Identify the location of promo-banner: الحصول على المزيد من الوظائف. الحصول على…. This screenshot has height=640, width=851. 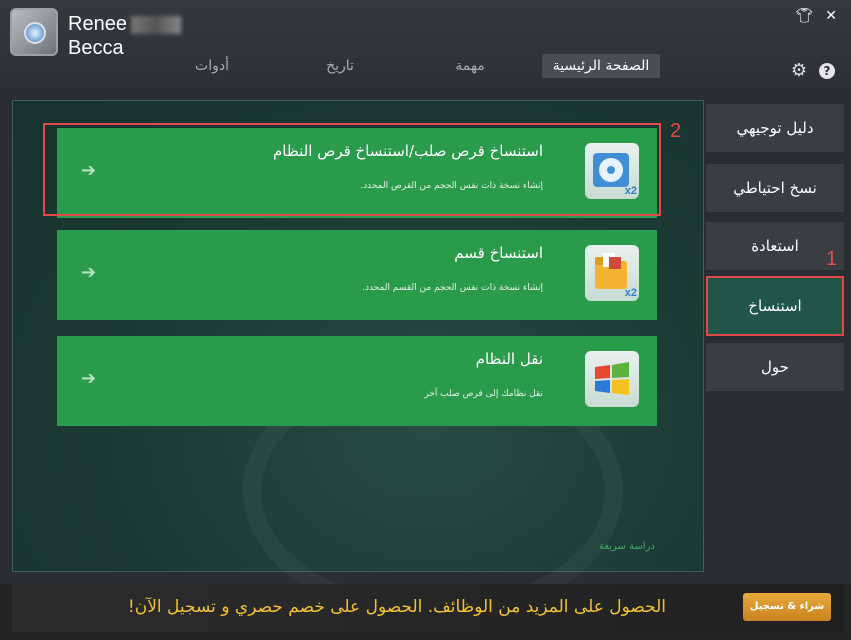
(428, 608).